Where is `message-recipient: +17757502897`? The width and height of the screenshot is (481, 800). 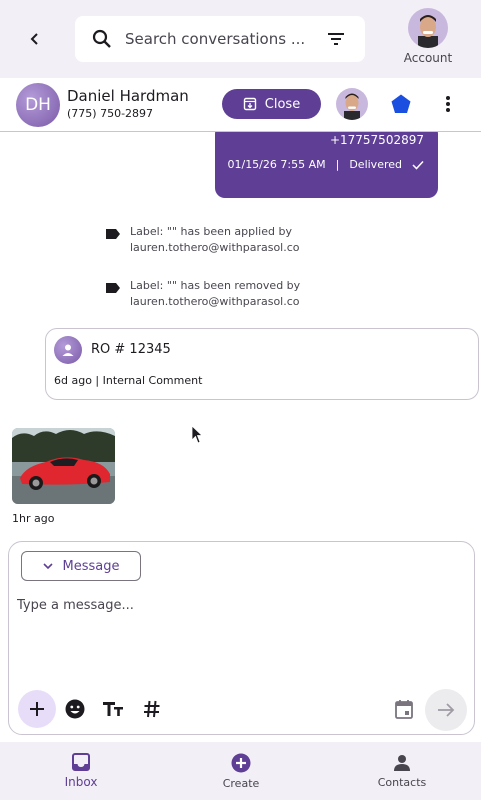
message-recipient: +17757502897 is located at coordinates (376, 140).